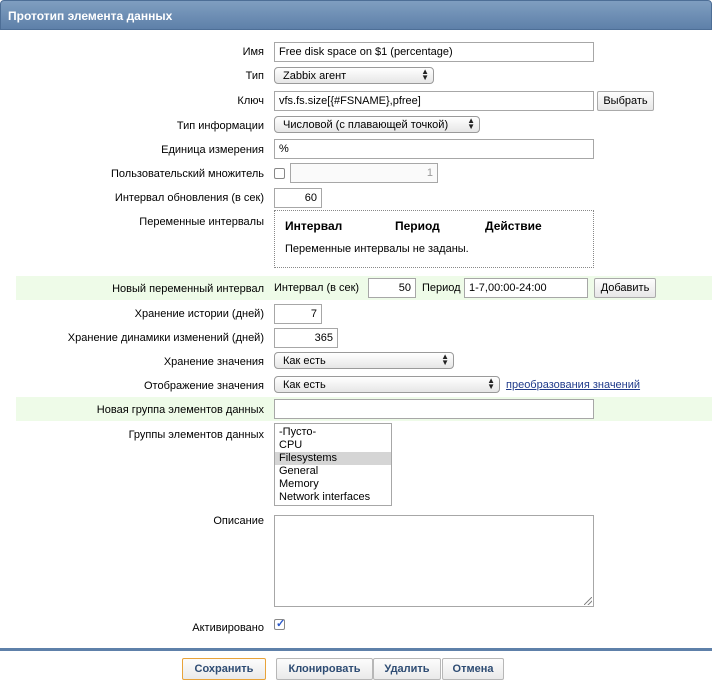 The height and width of the screenshot is (684, 712). Describe the element at coordinates (333, 484) in the screenshot. I see `list-item: Memory` at that location.